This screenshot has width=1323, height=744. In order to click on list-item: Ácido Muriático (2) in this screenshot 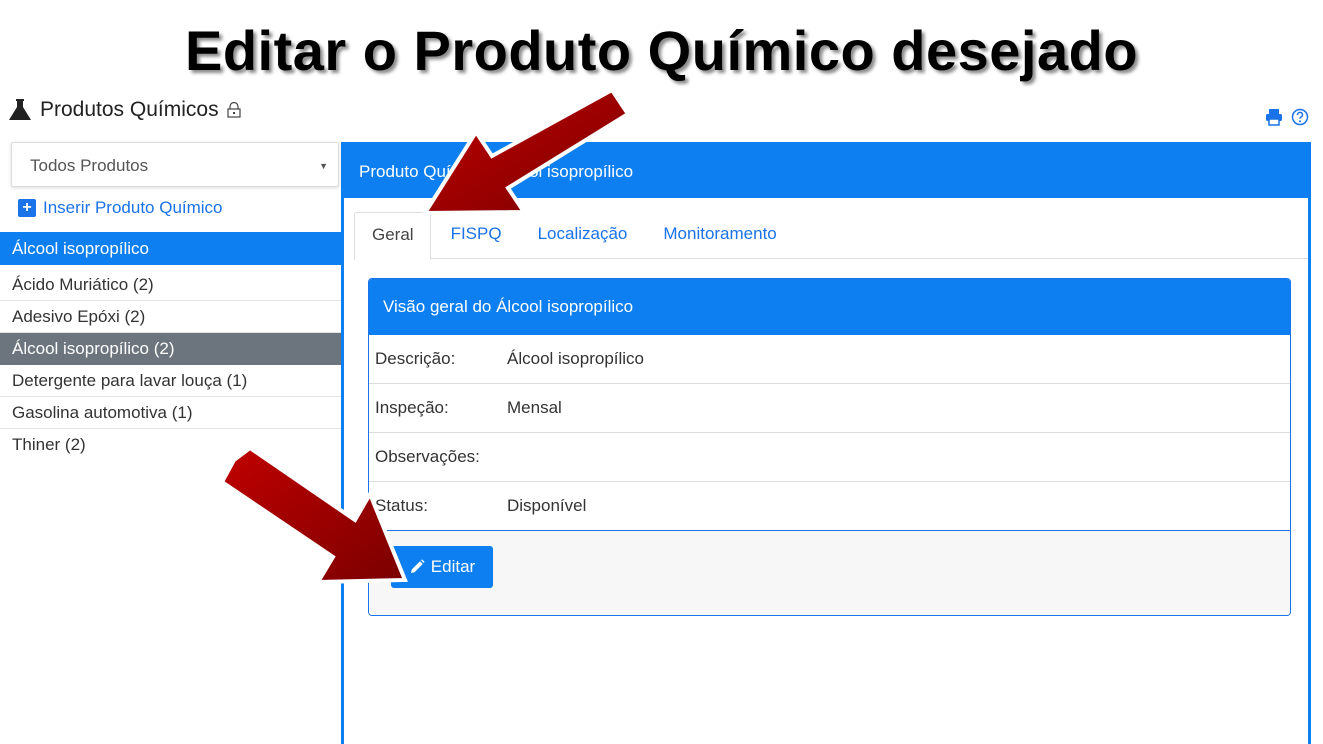, I will do `click(170, 285)`.